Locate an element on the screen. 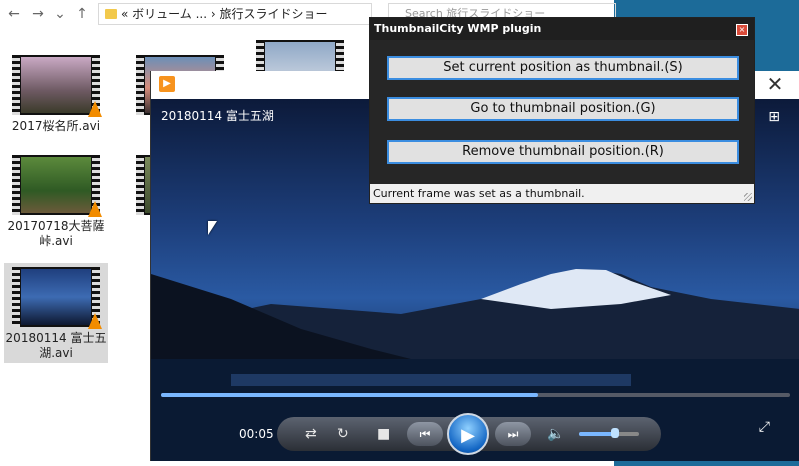 Image resolution: width=799 pixels, height=466 pixels. recent-chevron-icon: ⌄ is located at coordinates (60, 14).